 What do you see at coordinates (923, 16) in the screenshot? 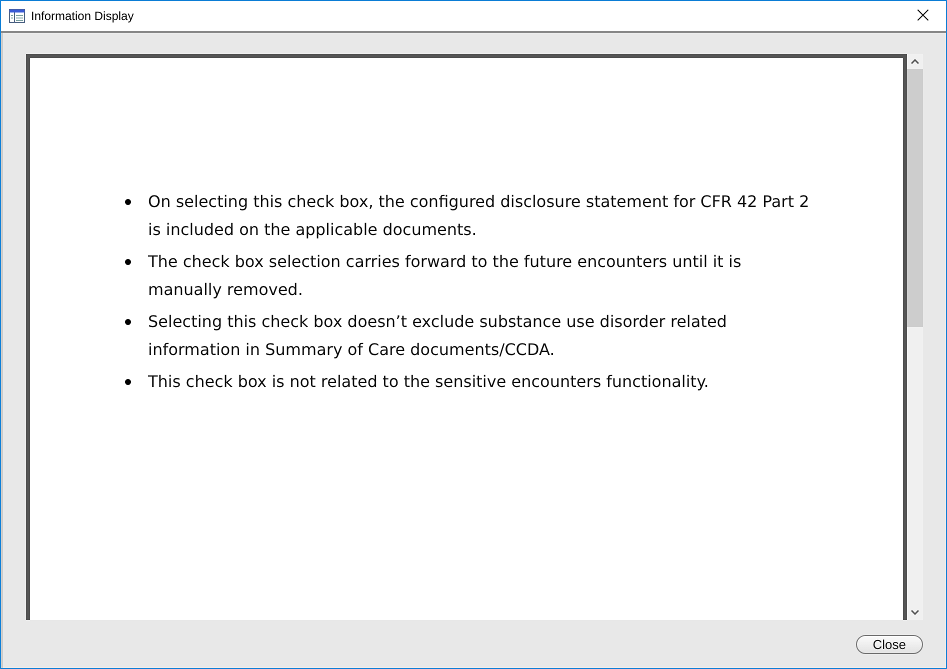
I see `close-button: ×` at bounding box center [923, 16].